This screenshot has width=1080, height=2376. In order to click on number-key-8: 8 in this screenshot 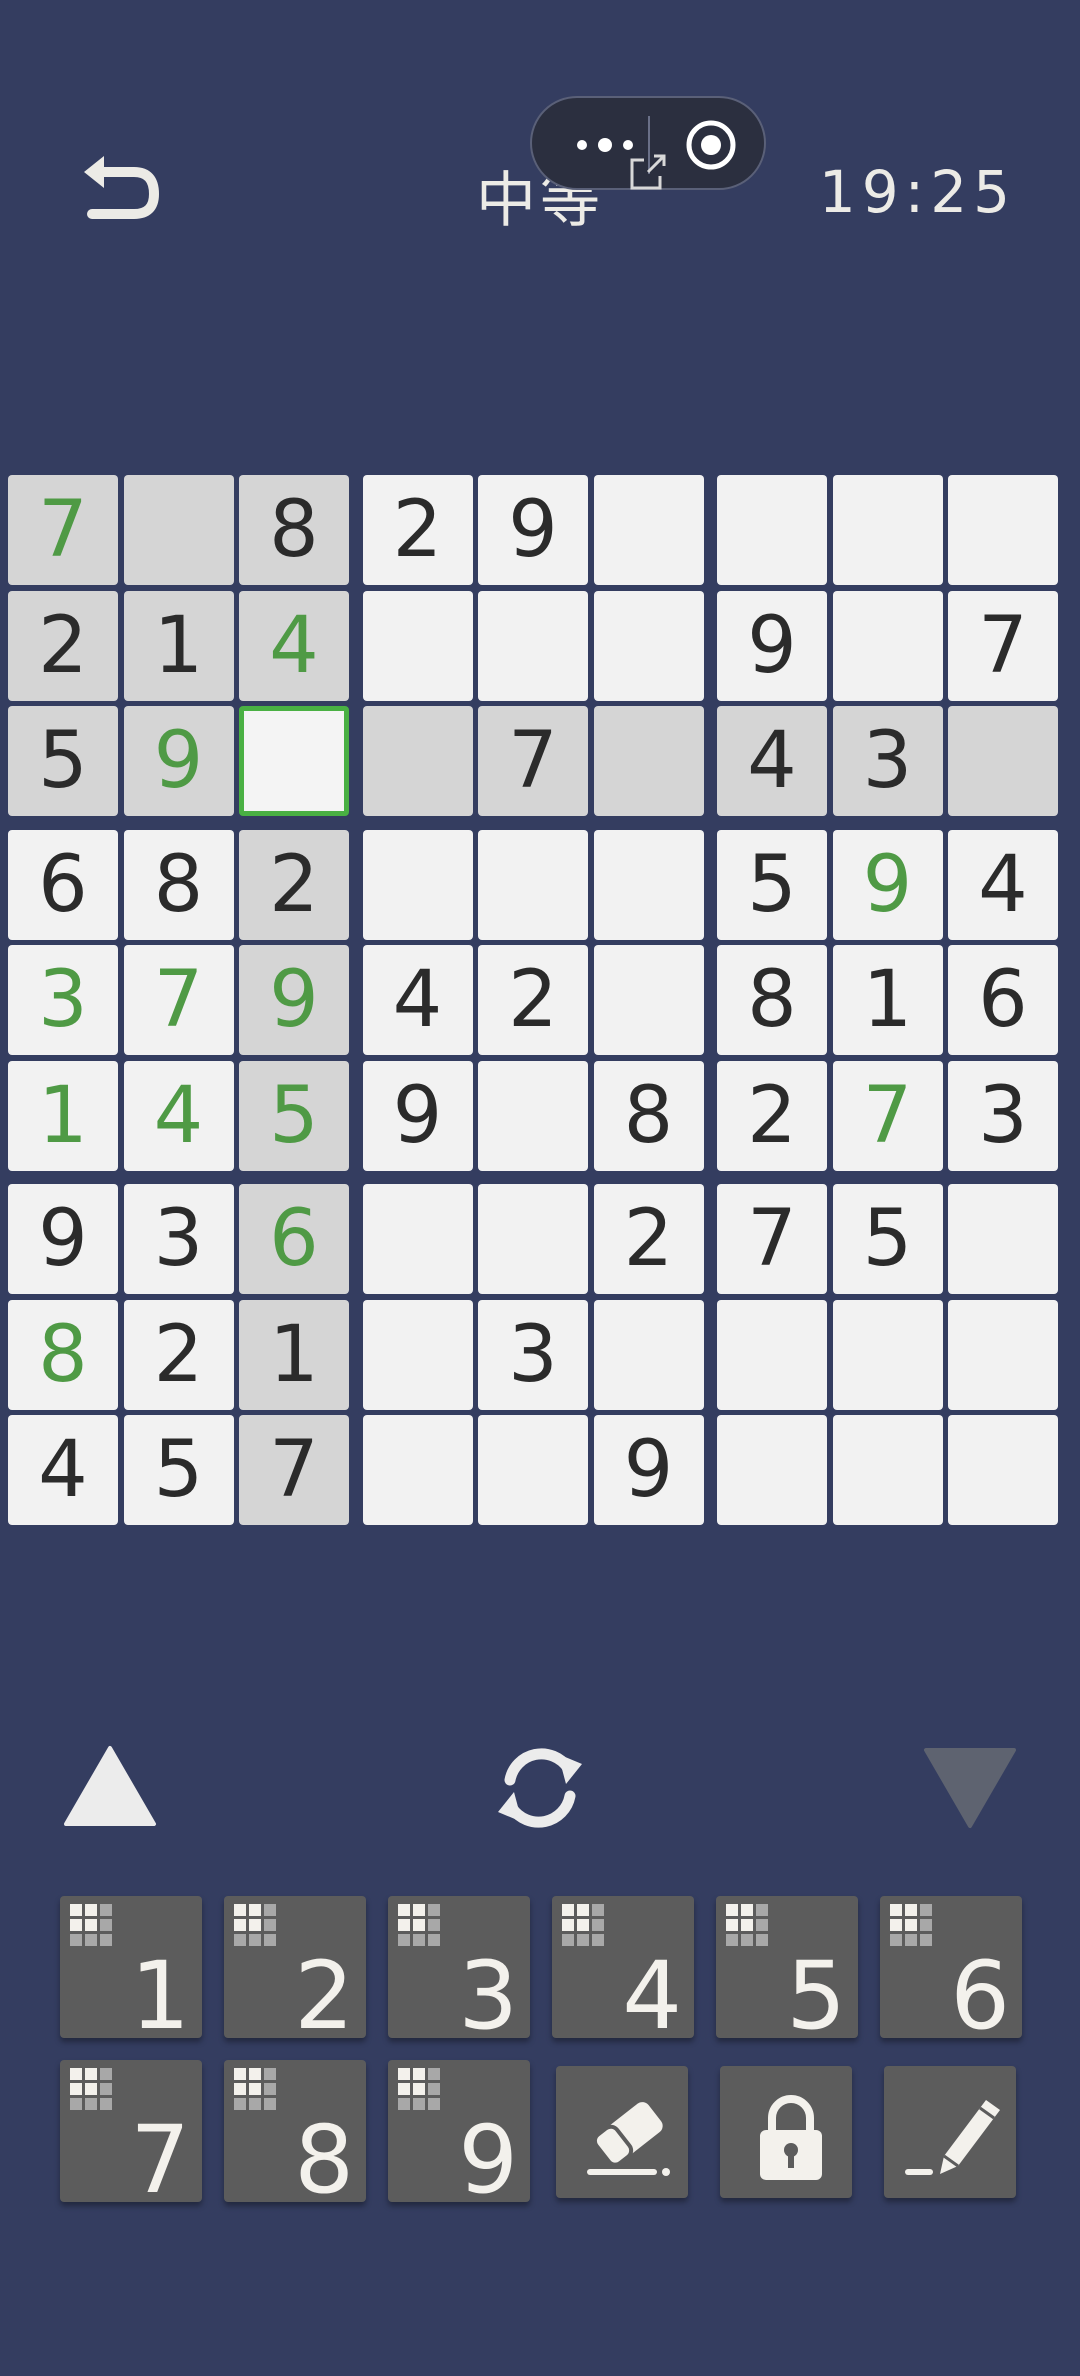, I will do `click(295, 2134)`.